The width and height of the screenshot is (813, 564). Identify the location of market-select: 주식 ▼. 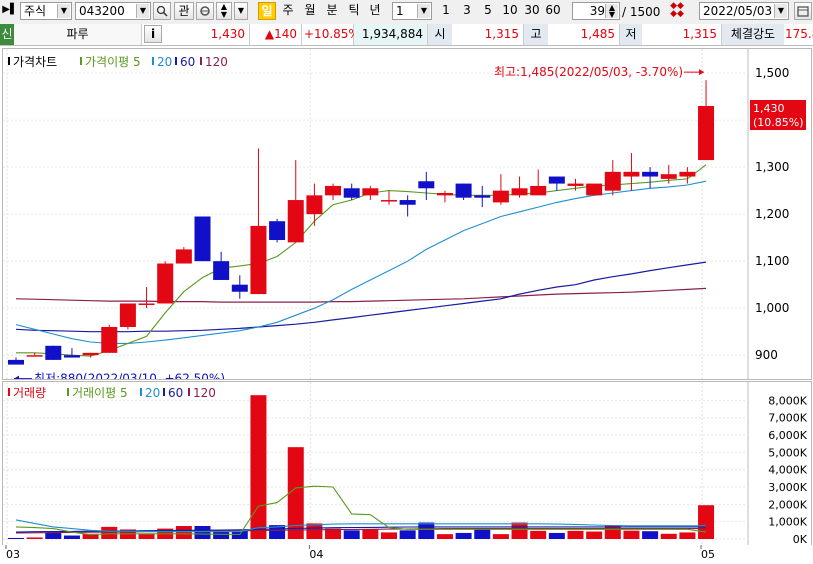
(46, 11).